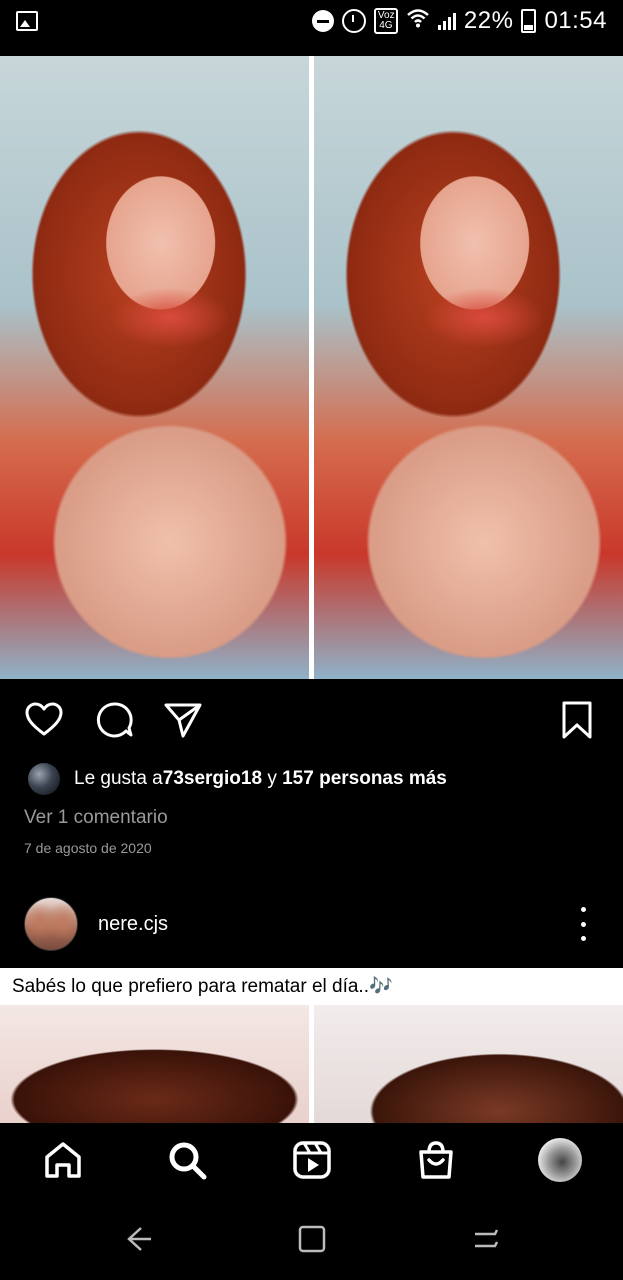  I want to click on volte-icon: Voz 4G, so click(385, 21).